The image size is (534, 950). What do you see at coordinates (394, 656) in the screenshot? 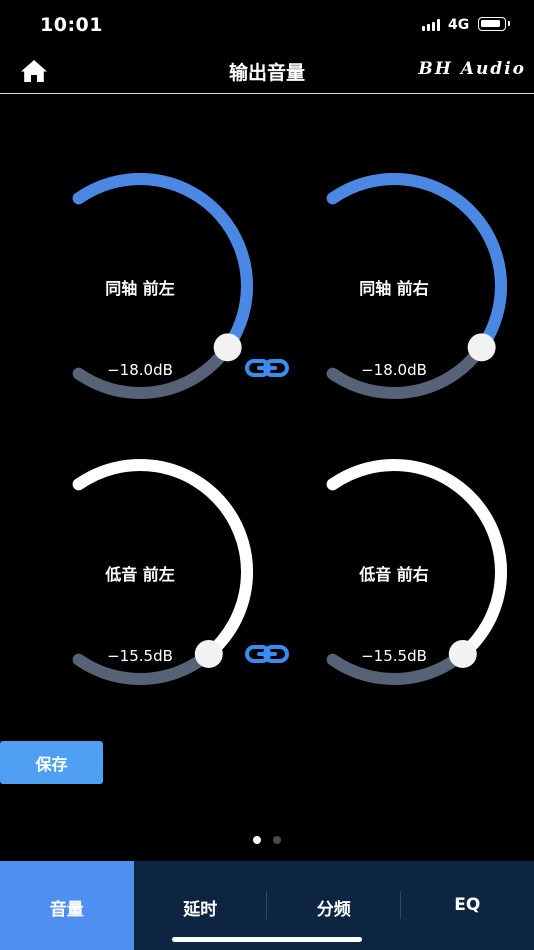
I see `knob-value-bass-front-right: −15.5dB` at bounding box center [394, 656].